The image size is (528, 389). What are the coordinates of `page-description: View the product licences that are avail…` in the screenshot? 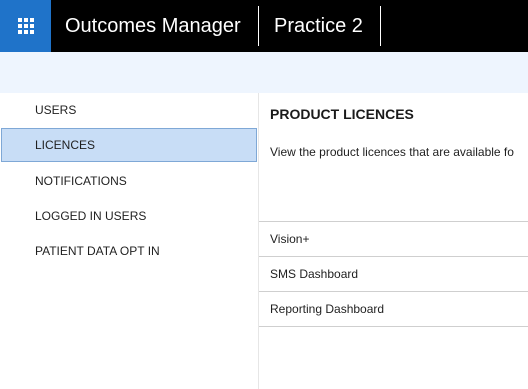 It's located at (392, 152).